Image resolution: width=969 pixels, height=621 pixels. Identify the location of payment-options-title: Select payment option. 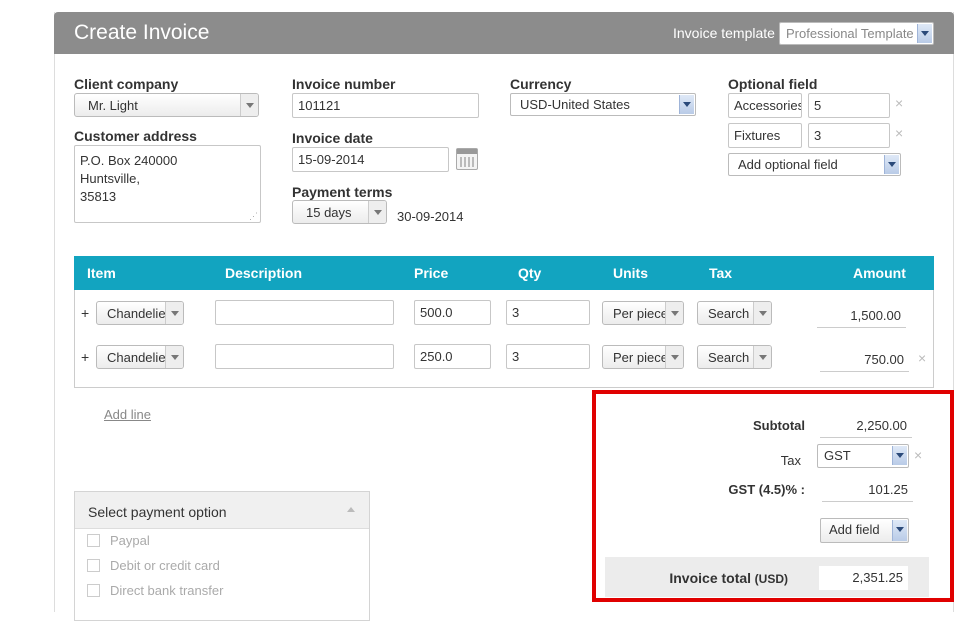
(157, 512).